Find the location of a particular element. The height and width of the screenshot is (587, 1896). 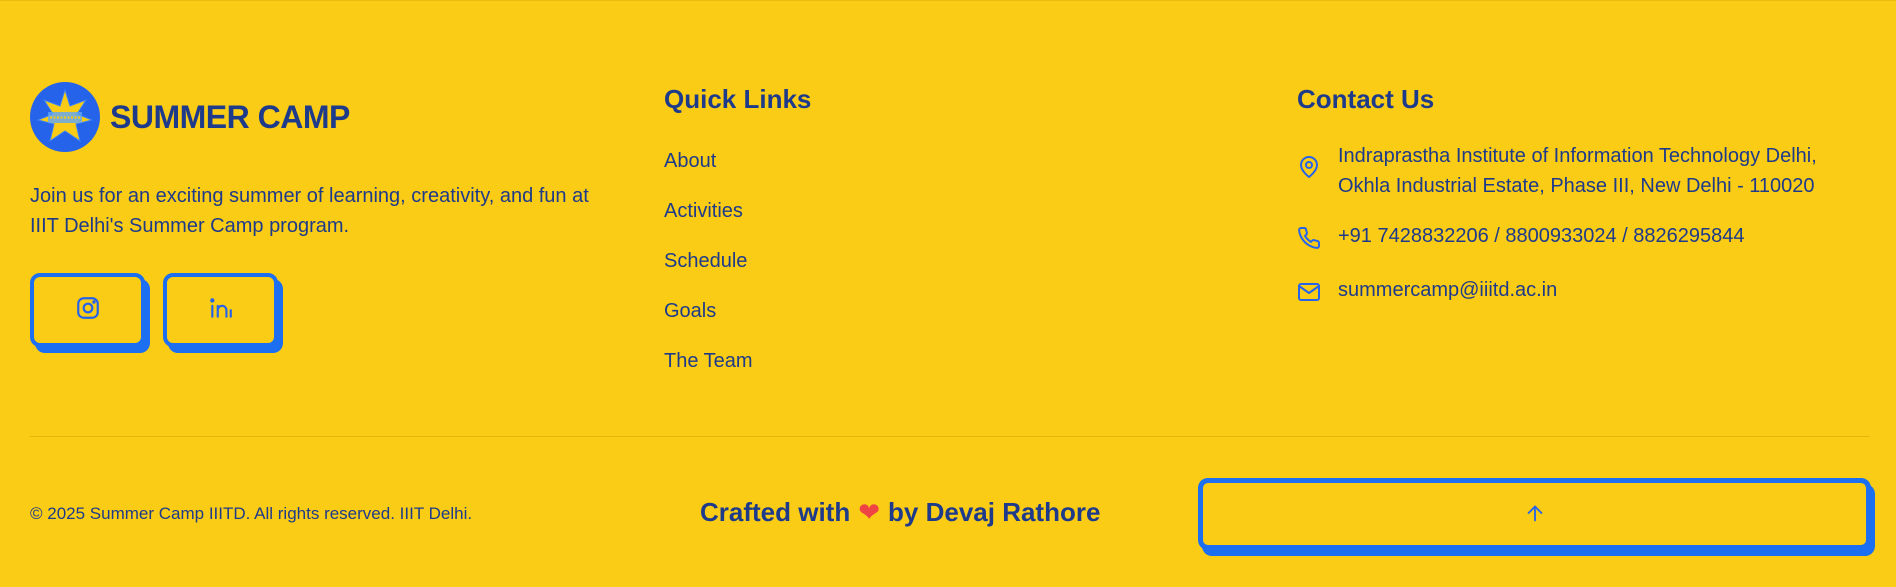

crafted-prefix: Crafted with is located at coordinates (775, 512).